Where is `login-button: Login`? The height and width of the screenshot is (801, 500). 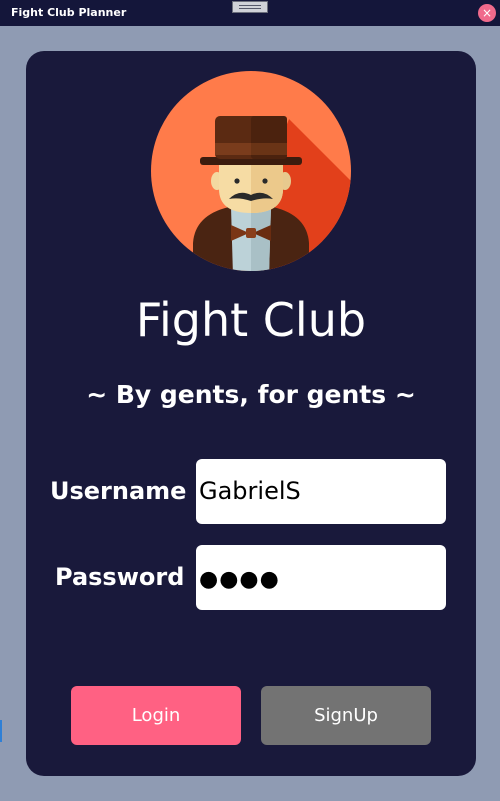
login-button: Login is located at coordinates (156, 715).